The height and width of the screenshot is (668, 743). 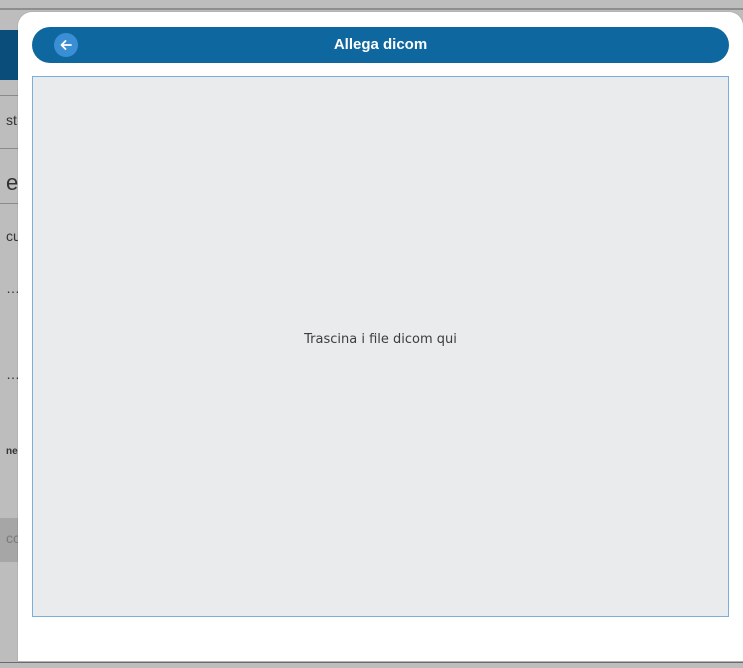 I want to click on dialog-title: Allega dicom, so click(x=380, y=44).